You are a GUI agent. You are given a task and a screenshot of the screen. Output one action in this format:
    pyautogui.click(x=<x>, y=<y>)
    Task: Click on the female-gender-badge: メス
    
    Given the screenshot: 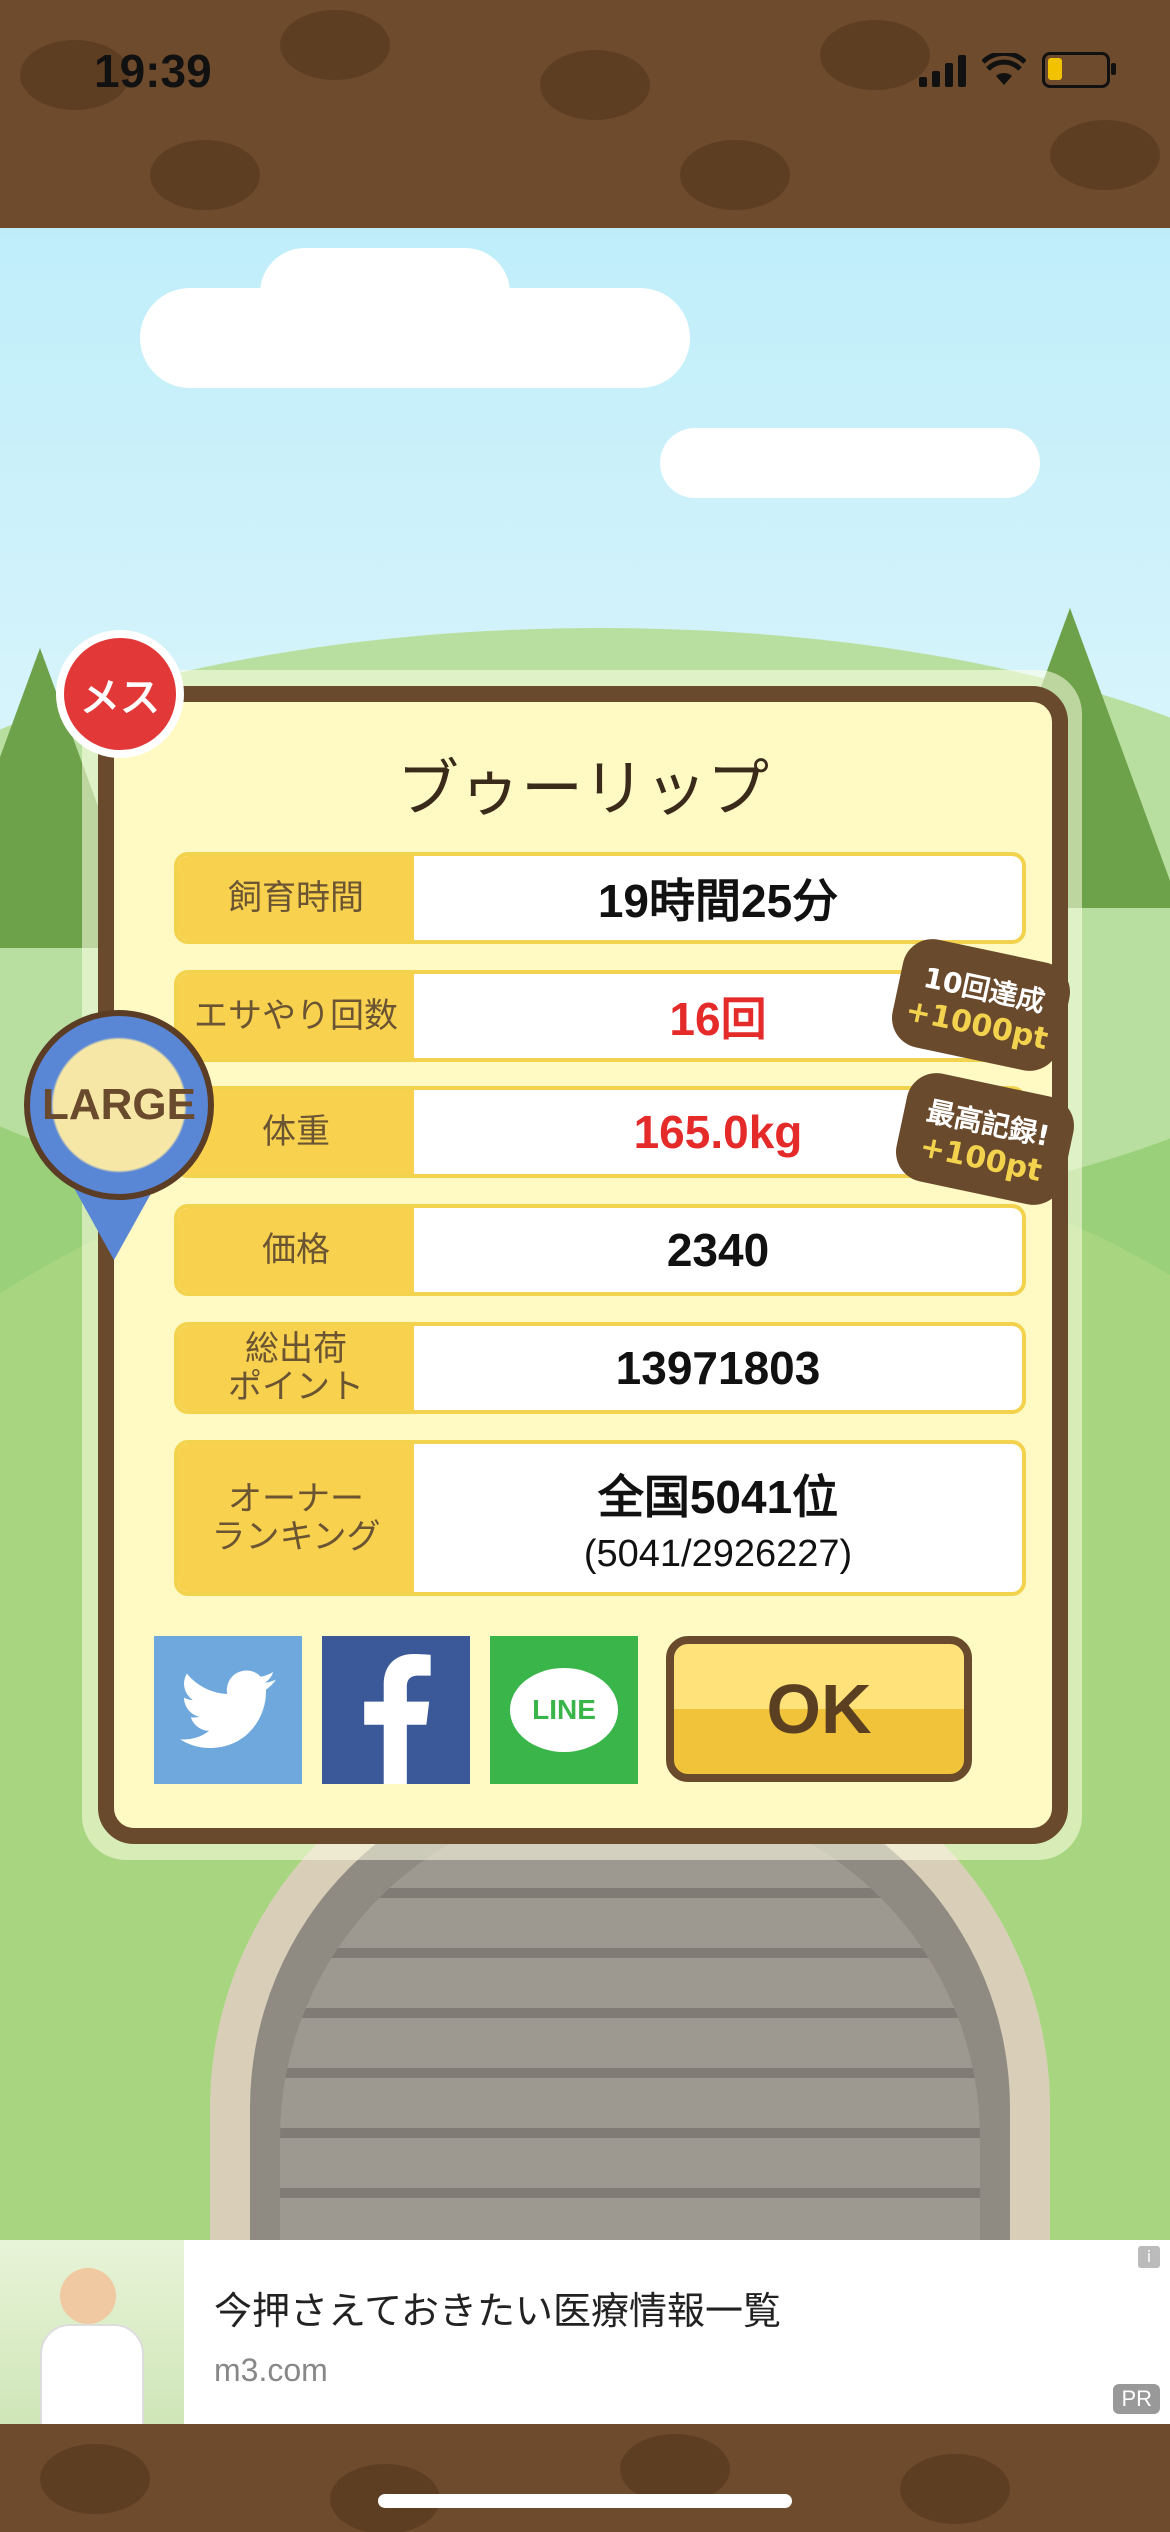 What is the action you would take?
    pyautogui.click(x=120, y=694)
    